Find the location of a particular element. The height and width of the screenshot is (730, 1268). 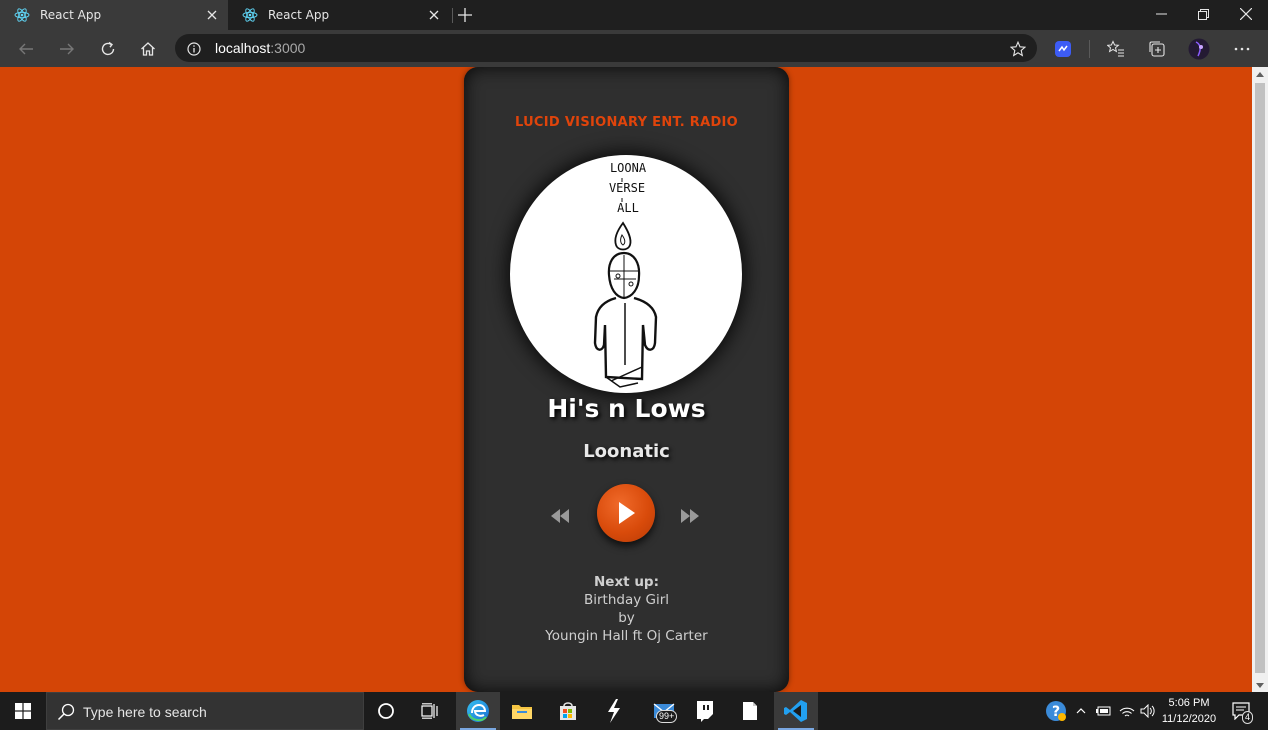

minimize-button is located at coordinates (1161, 14).